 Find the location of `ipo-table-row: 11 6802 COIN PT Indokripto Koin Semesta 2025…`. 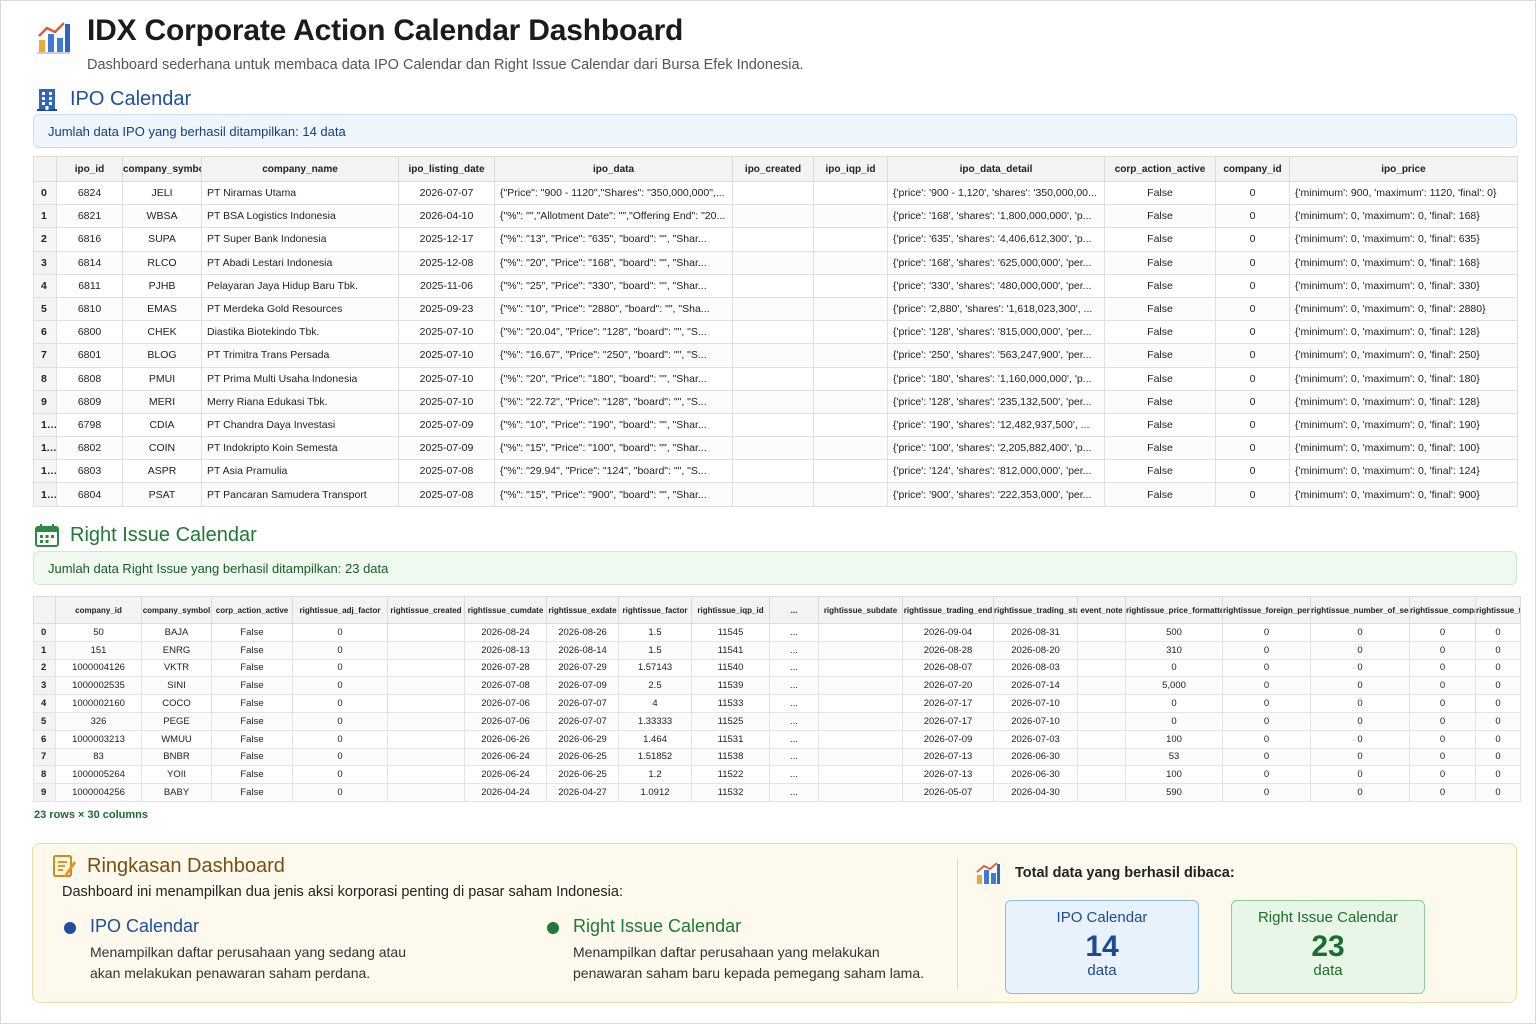

ipo-table-row: 11 6802 COIN PT Indokripto Koin Semesta 2025… is located at coordinates (775, 448).